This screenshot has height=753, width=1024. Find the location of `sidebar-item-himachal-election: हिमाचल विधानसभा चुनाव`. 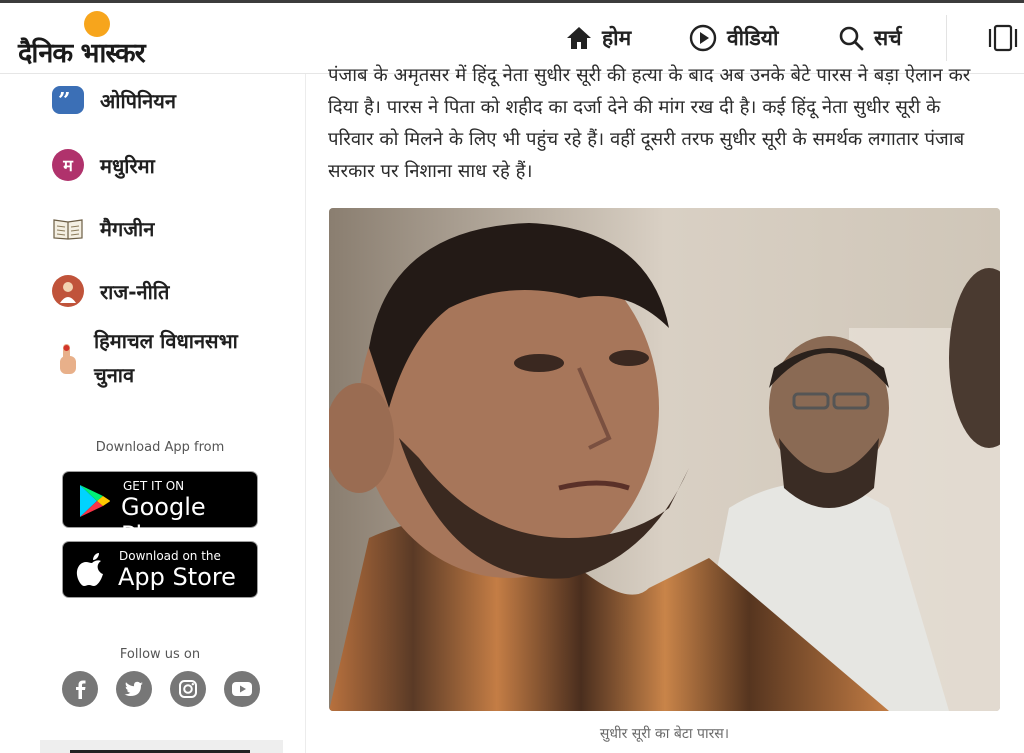

sidebar-item-himachal-election: हिमाचल विधानसभा चुनाव is located at coordinates (160, 358).